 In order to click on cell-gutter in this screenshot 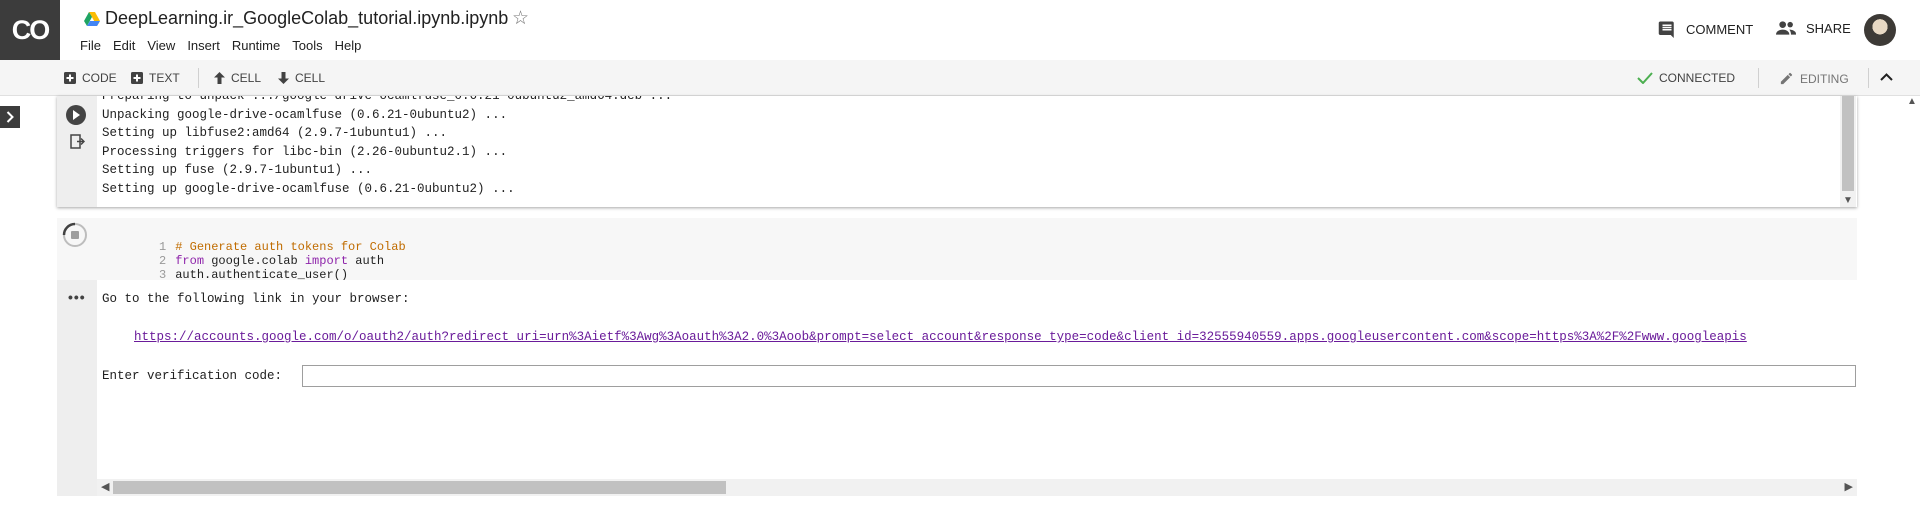, I will do `click(77, 151)`.